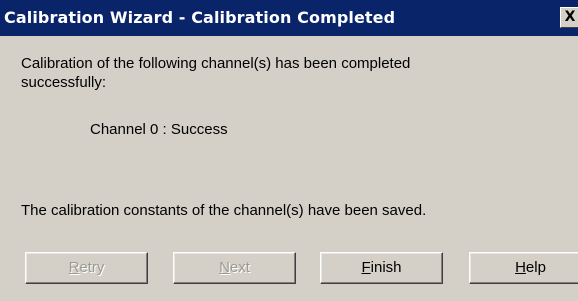 Image resolution: width=578 pixels, height=301 pixels. I want to click on close-icon: X, so click(570, 17).